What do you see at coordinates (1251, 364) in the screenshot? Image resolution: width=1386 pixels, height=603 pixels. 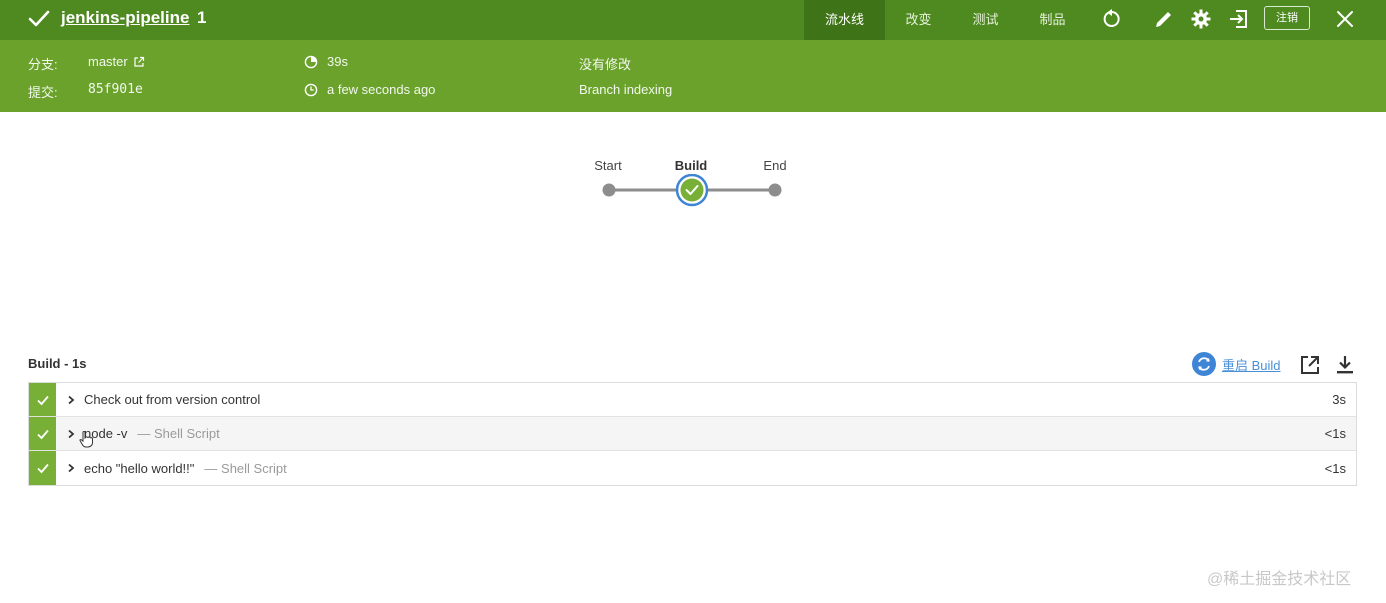 I see `restart-label: 重启 Build` at bounding box center [1251, 364].